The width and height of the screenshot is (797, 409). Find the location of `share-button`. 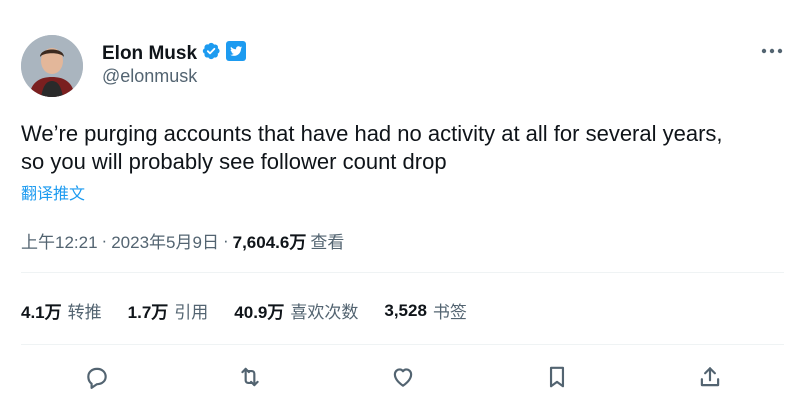

share-button is located at coordinates (710, 377).